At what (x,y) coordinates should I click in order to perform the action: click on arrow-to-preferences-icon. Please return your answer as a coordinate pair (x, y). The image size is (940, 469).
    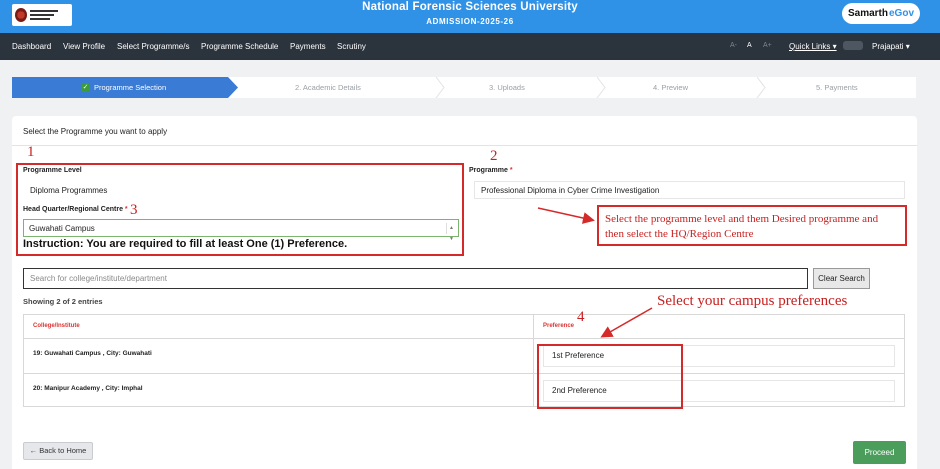
    Looking at the image, I should click on (626, 322).